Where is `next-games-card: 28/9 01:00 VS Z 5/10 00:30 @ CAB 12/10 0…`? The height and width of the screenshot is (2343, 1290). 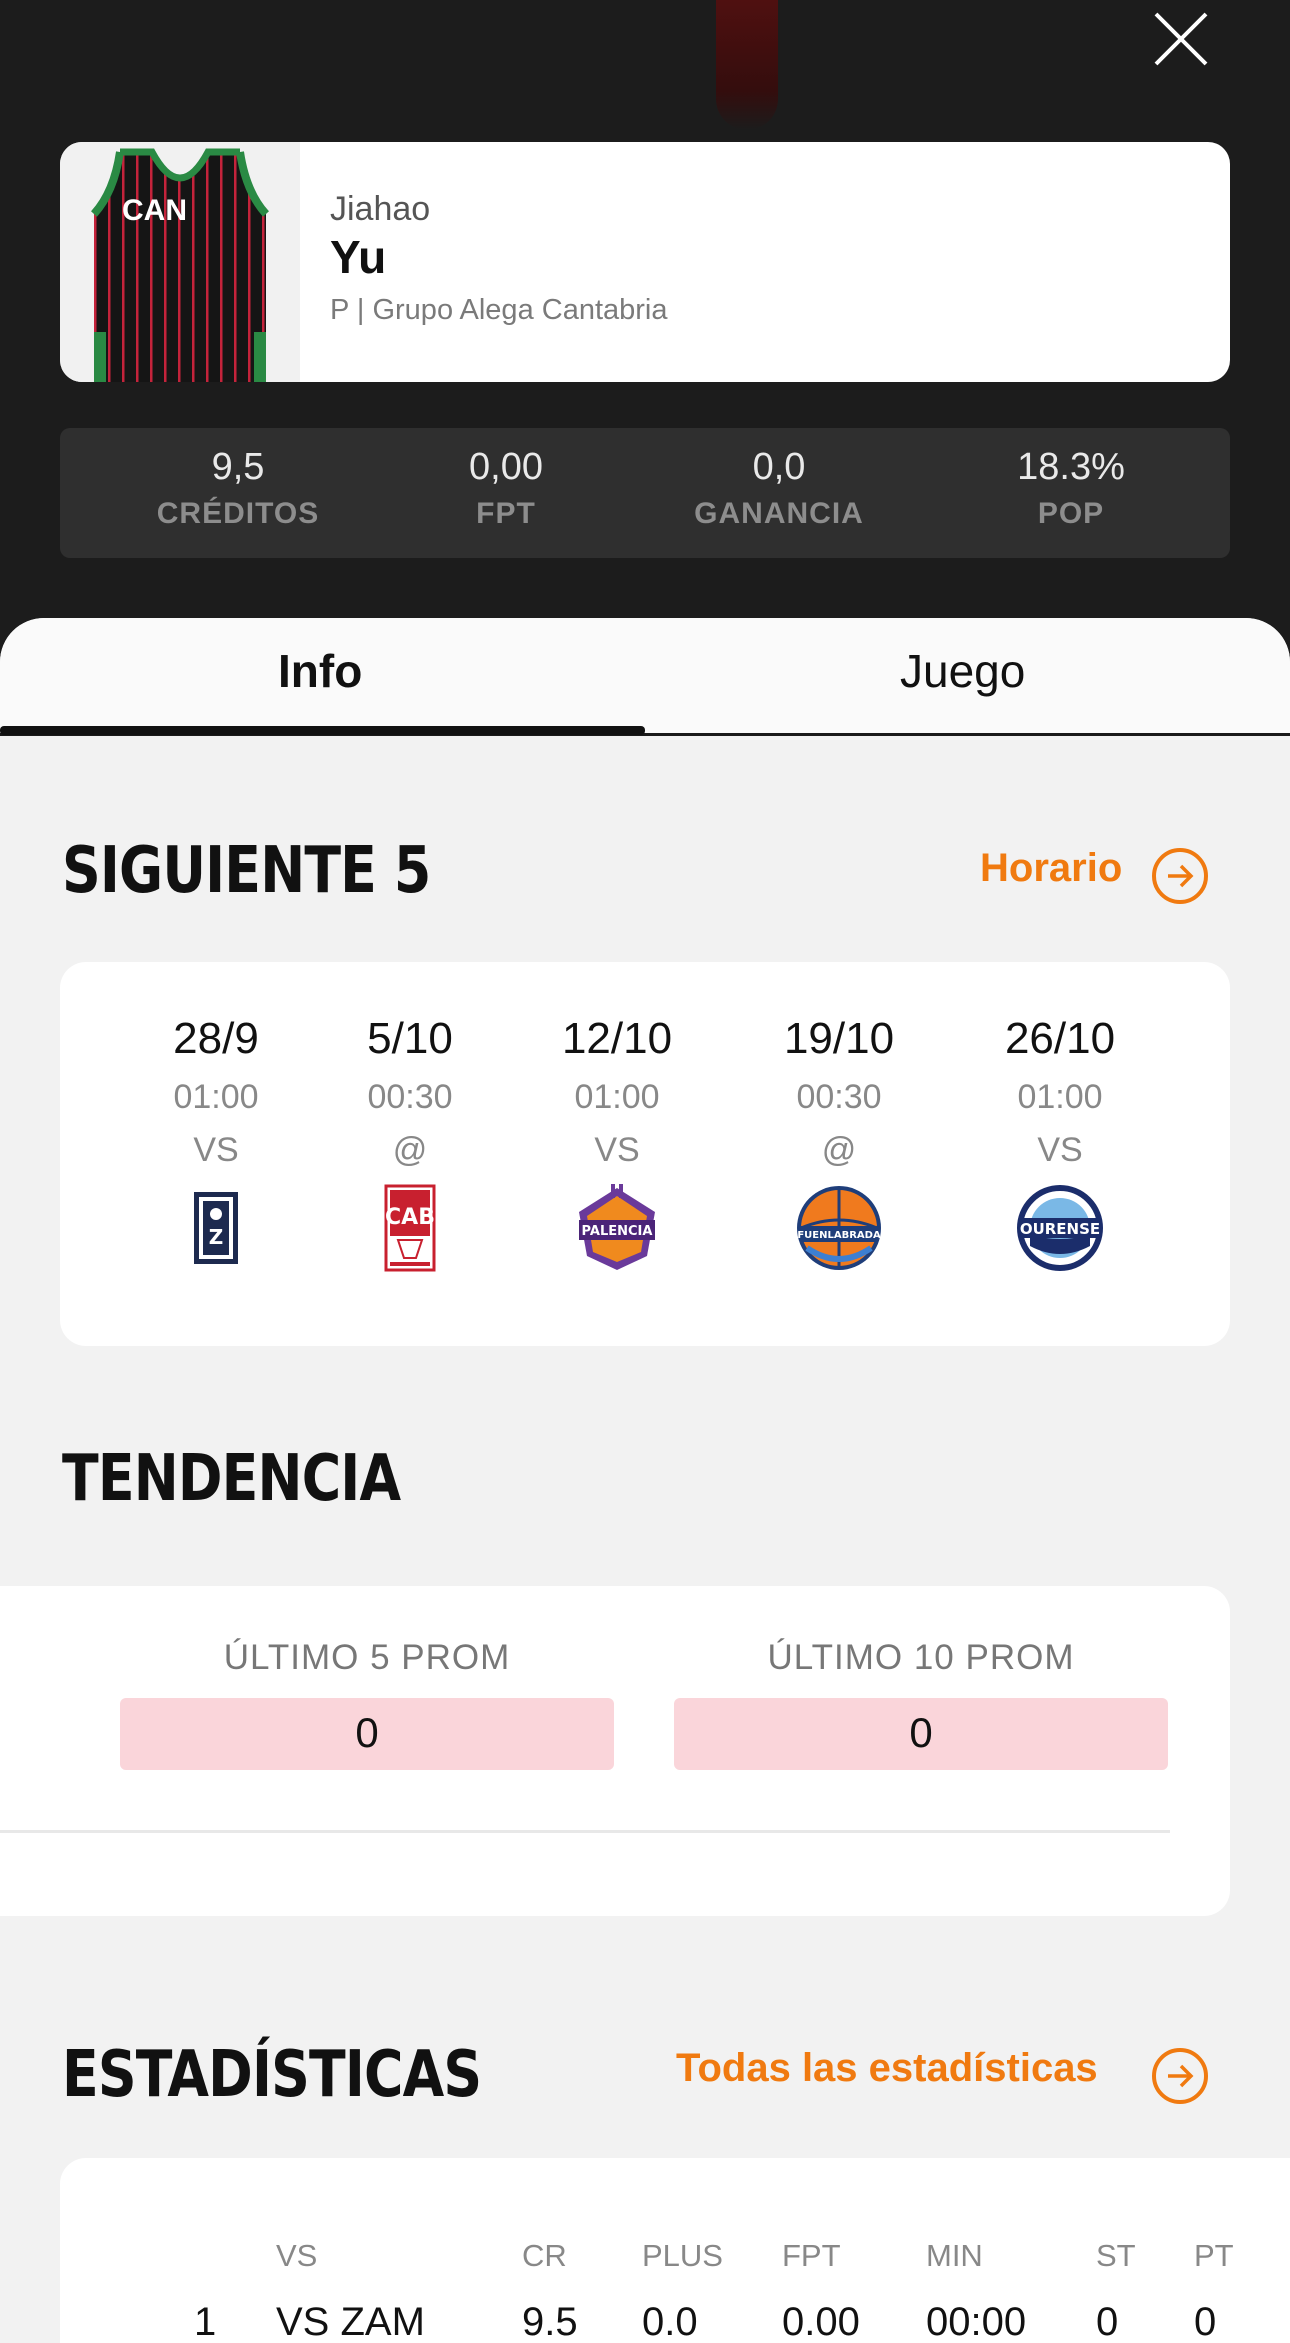
next-games-card: 28/9 01:00 VS Z 5/10 00:30 @ CAB 12/10 0… is located at coordinates (645, 1154).